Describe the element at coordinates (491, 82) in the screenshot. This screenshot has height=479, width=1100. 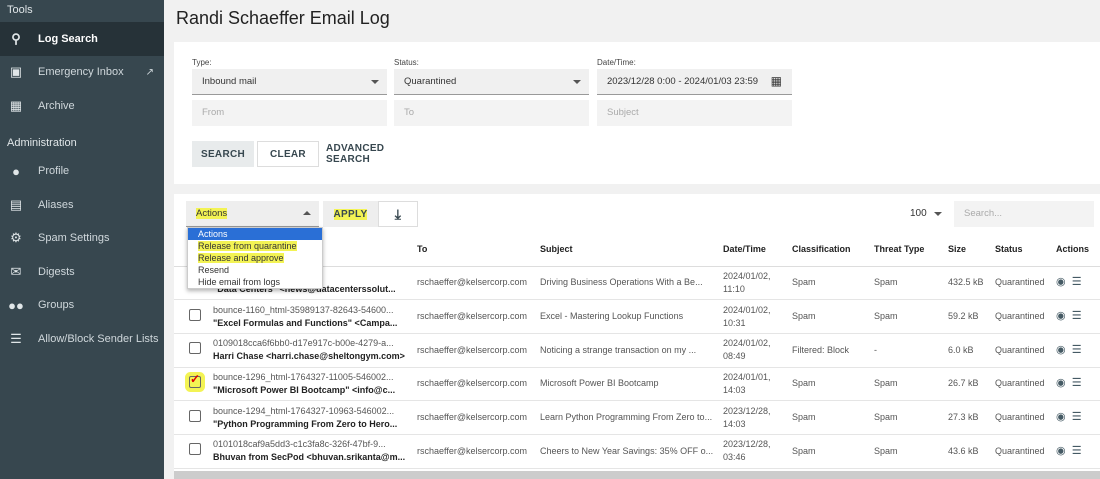
I see `status-select: Quarantined` at that location.